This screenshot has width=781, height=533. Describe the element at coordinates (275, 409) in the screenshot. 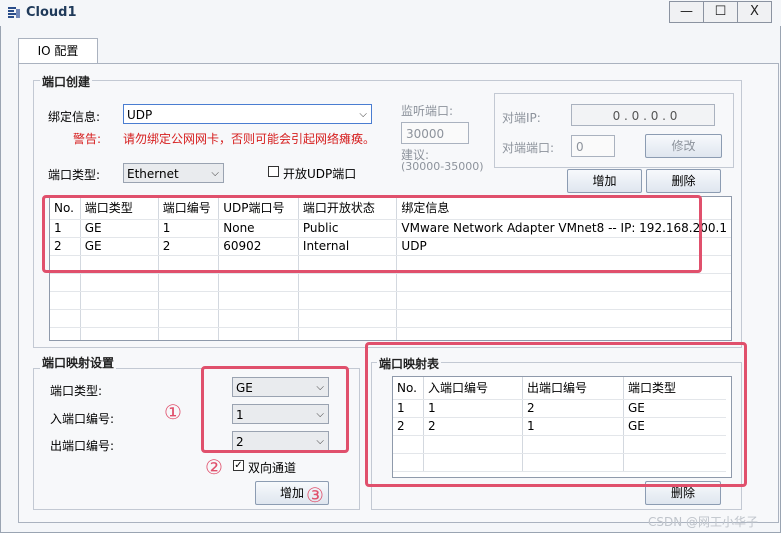

I see `mapping-select-highlight` at that location.